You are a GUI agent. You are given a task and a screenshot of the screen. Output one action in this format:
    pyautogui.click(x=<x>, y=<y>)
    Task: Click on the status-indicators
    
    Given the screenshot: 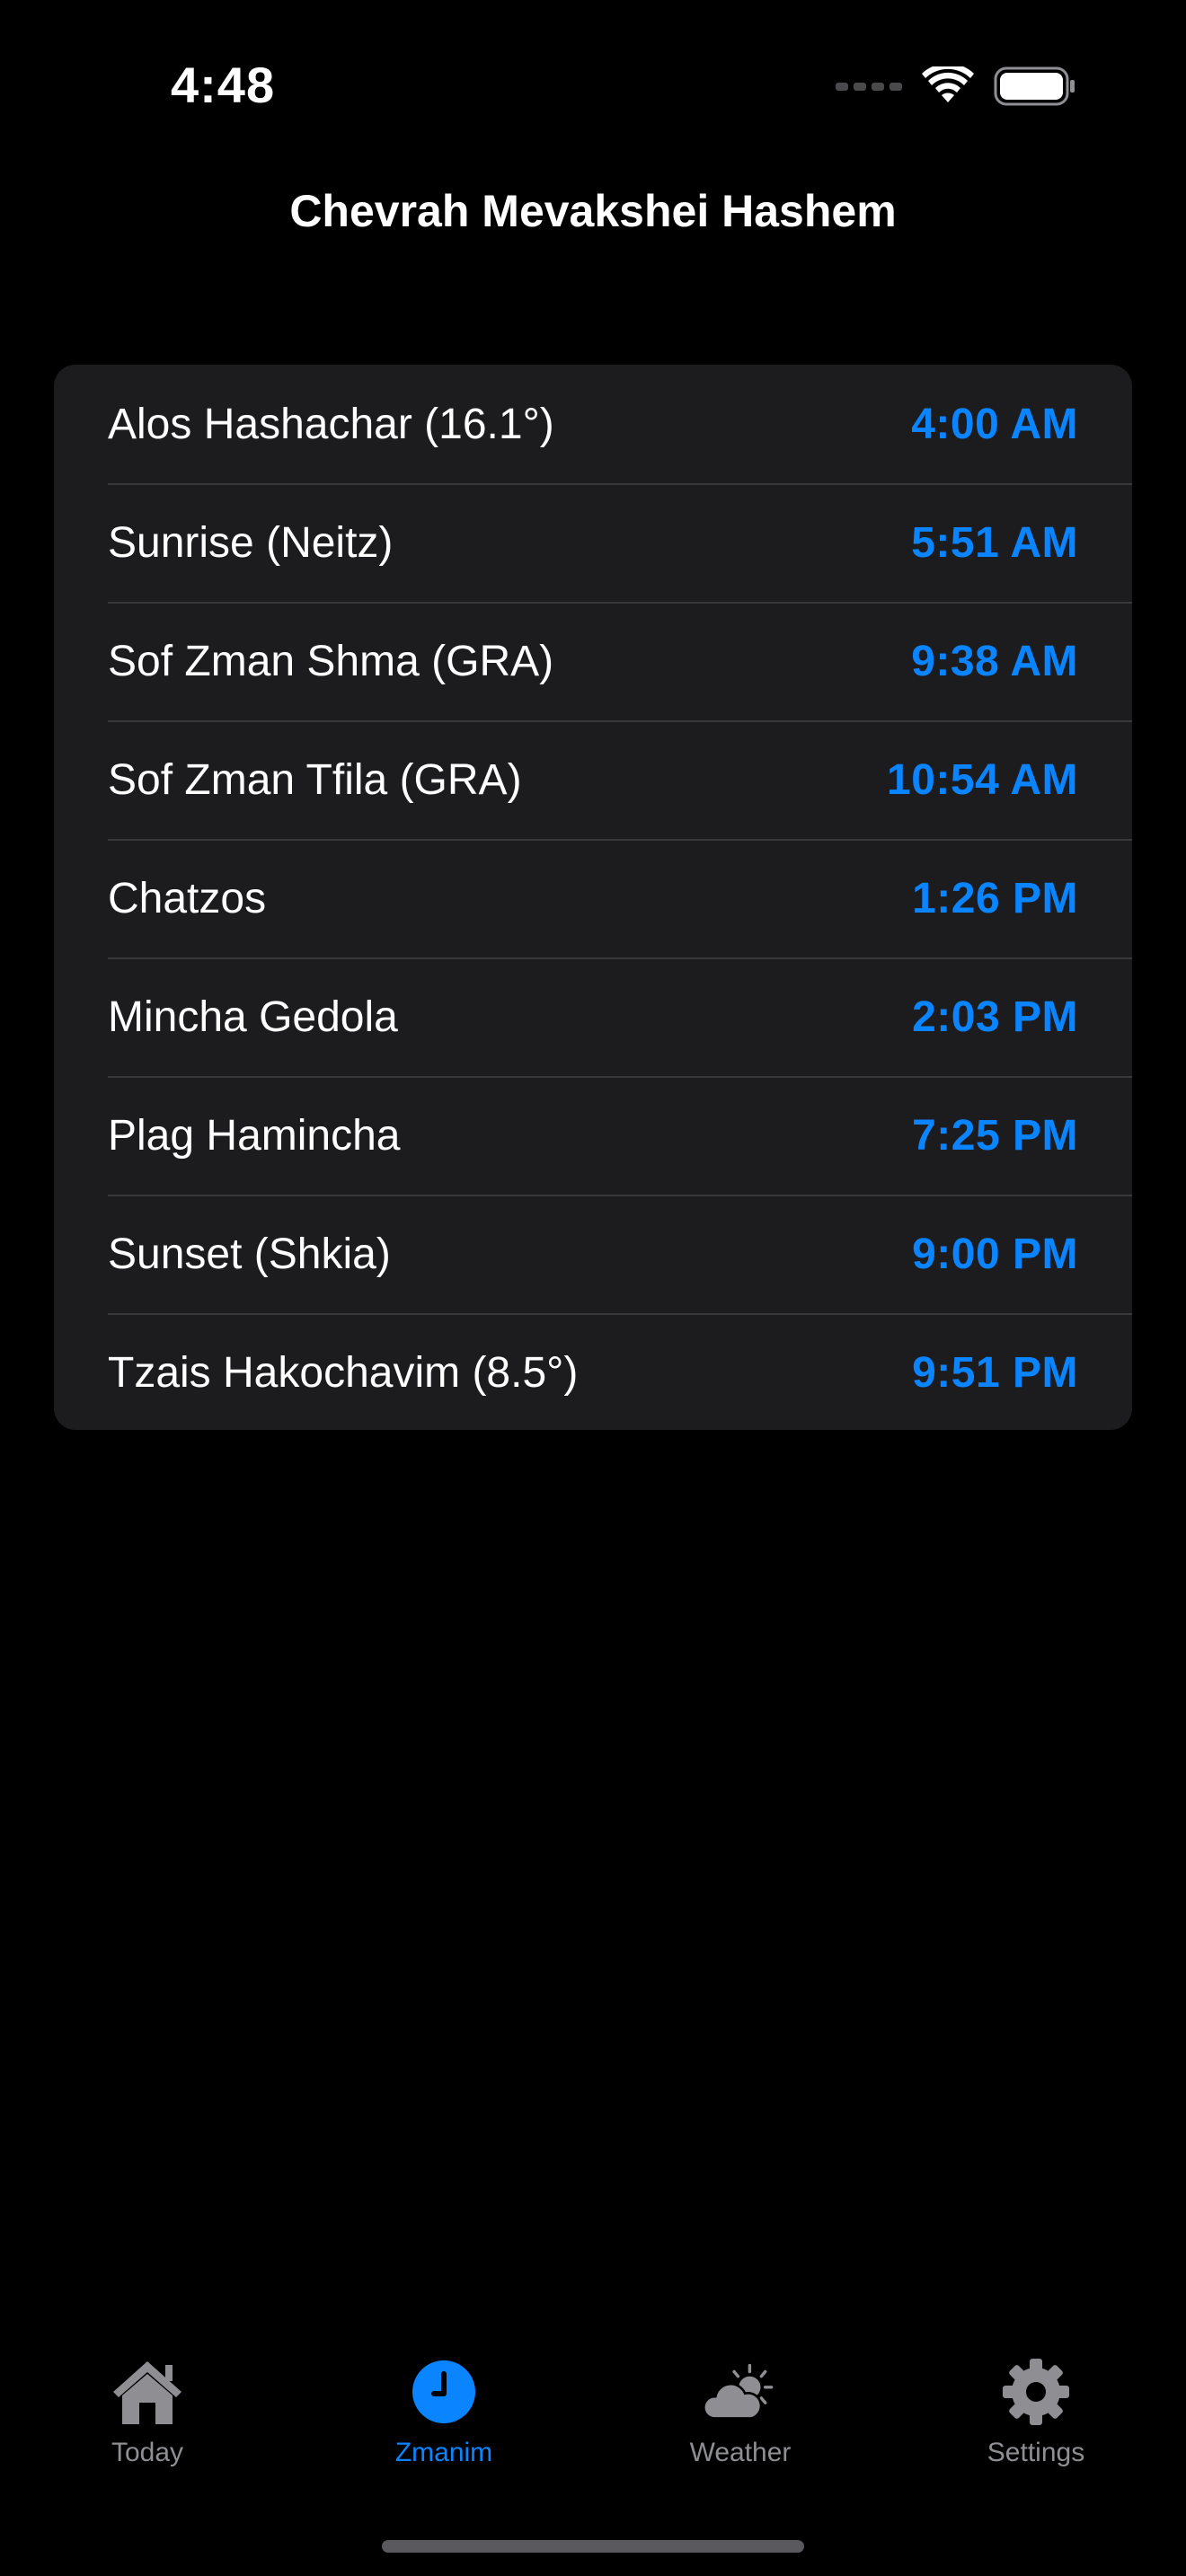 What is the action you would take?
    pyautogui.click(x=956, y=86)
    